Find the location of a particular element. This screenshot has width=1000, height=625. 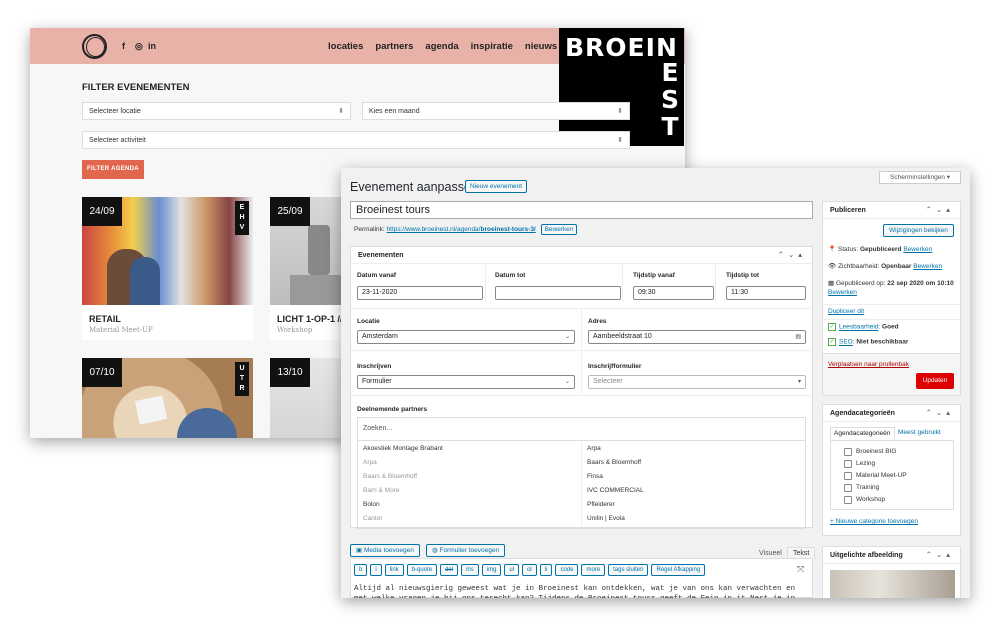

event-card: 24/09 E H V RETAIL Material Meet-UP is located at coordinates (167, 268).